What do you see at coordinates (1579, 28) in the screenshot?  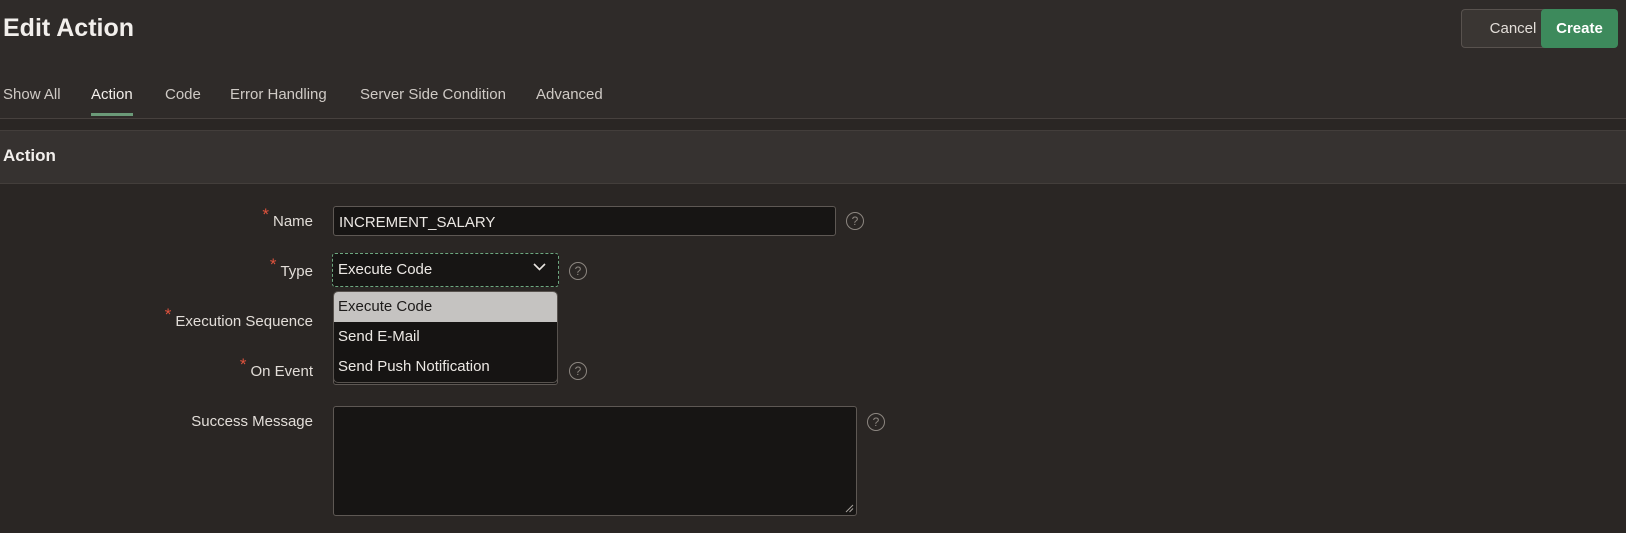 I see `create-button: Create` at bounding box center [1579, 28].